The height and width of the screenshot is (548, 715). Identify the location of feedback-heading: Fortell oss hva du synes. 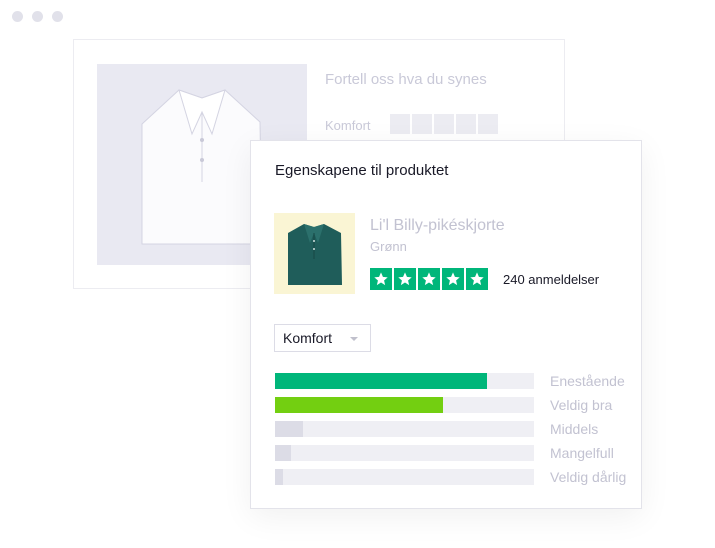
(406, 79).